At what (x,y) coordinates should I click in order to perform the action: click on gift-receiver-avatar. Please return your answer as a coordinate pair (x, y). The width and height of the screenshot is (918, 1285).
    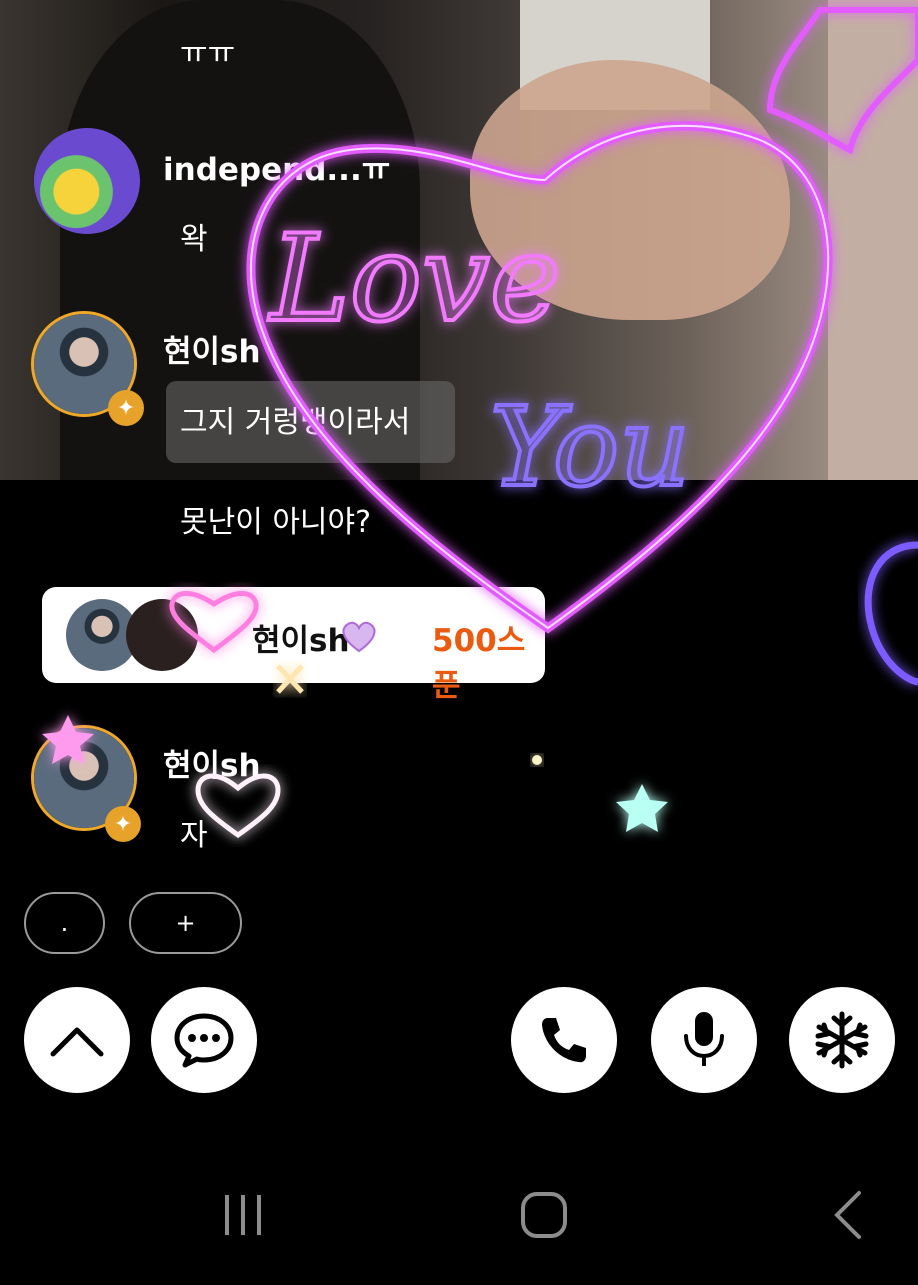
    Looking at the image, I should click on (162, 635).